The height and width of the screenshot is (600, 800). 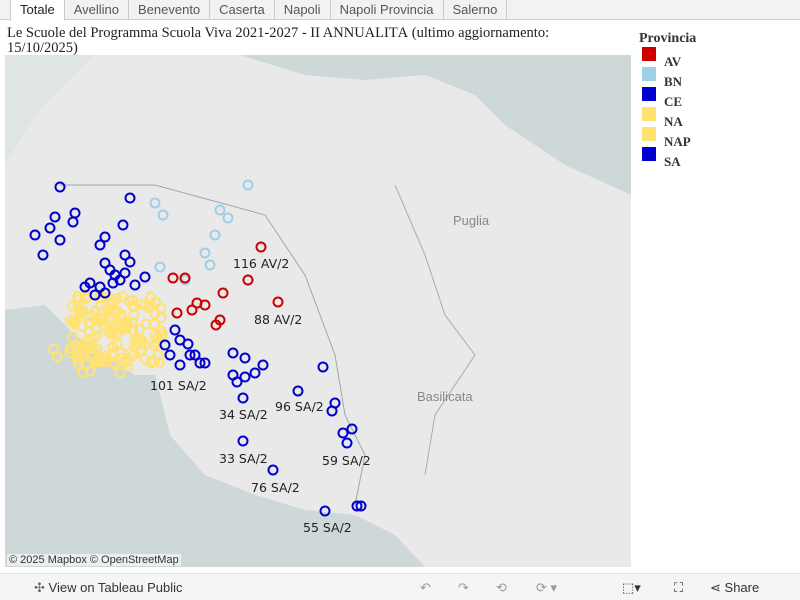 I want to click on map-annotation: 55 SA/2, so click(x=327, y=527).